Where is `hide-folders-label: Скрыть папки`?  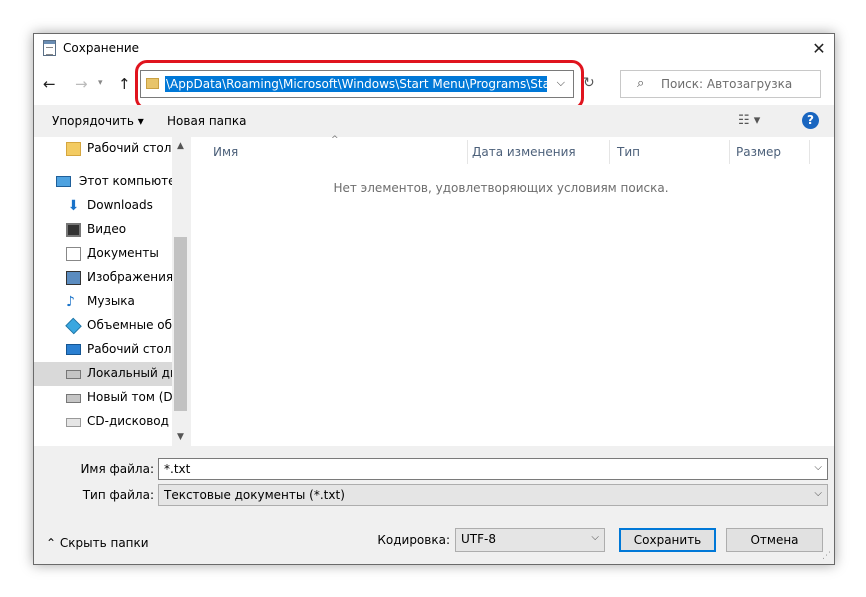
hide-folders-label: Скрыть папки is located at coordinates (104, 543).